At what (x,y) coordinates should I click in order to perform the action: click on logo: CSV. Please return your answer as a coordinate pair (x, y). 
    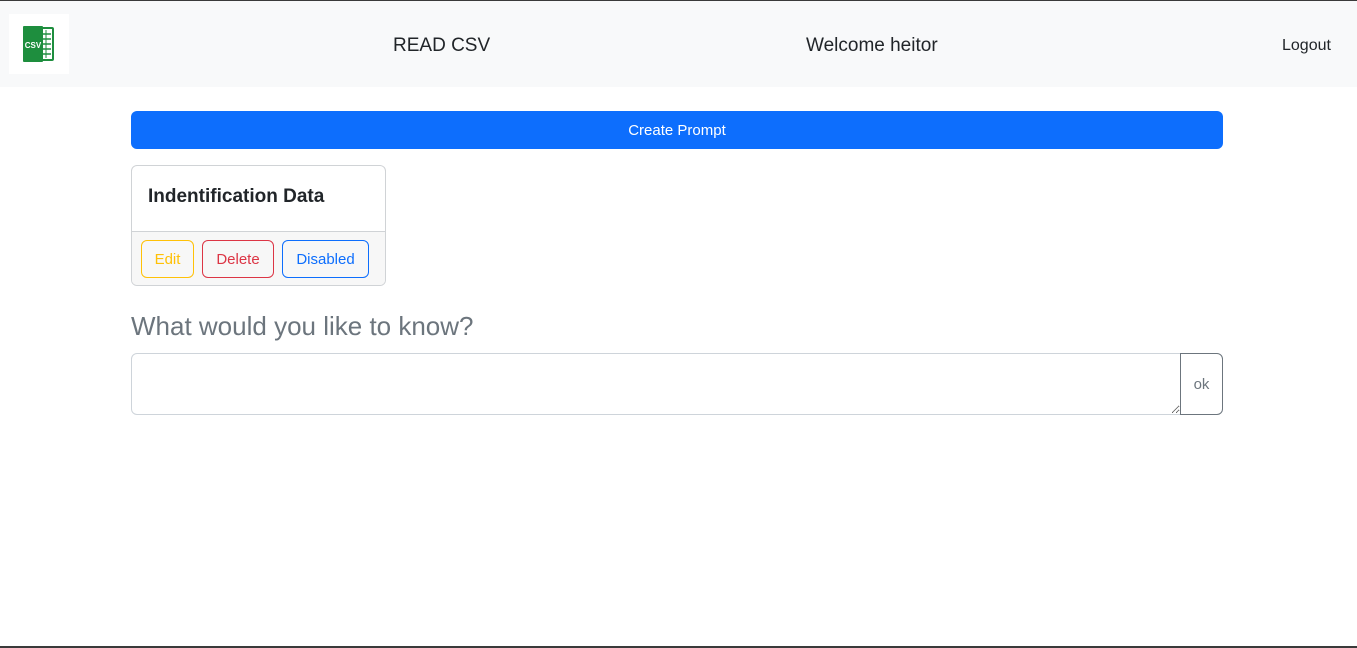
    Looking at the image, I should click on (39, 44).